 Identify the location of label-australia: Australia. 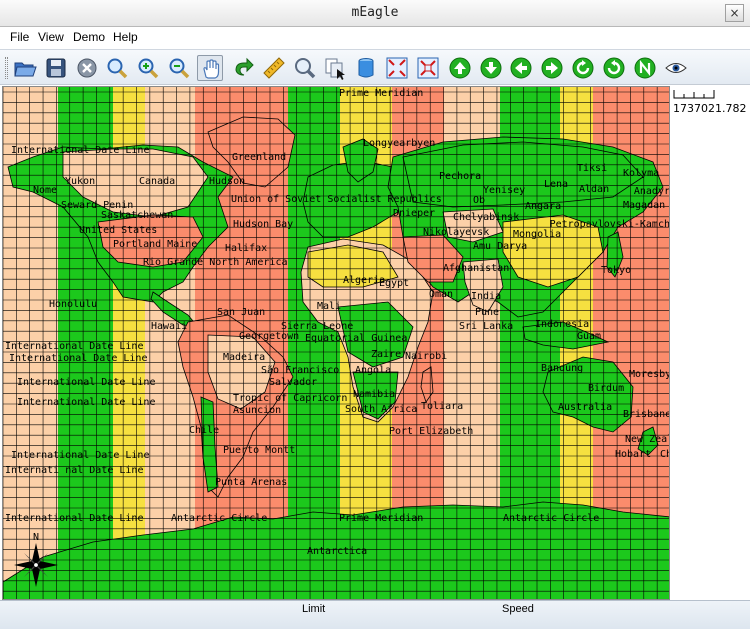
(585, 407).